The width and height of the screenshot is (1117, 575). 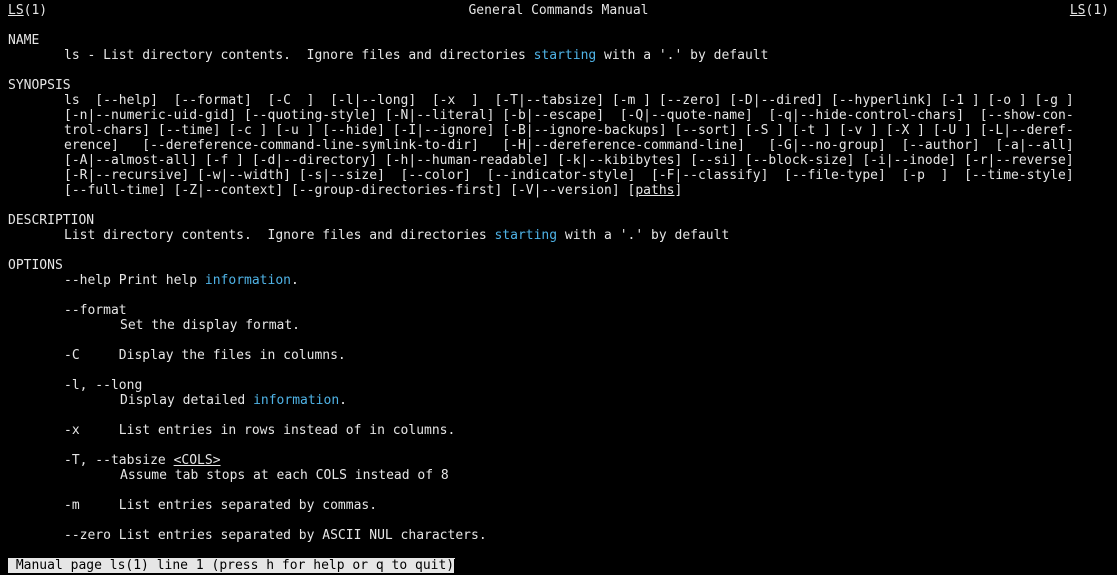 What do you see at coordinates (205, 355) in the screenshot?
I see `option-c: -C Display the files in columns.` at bounding box center [205, 355].